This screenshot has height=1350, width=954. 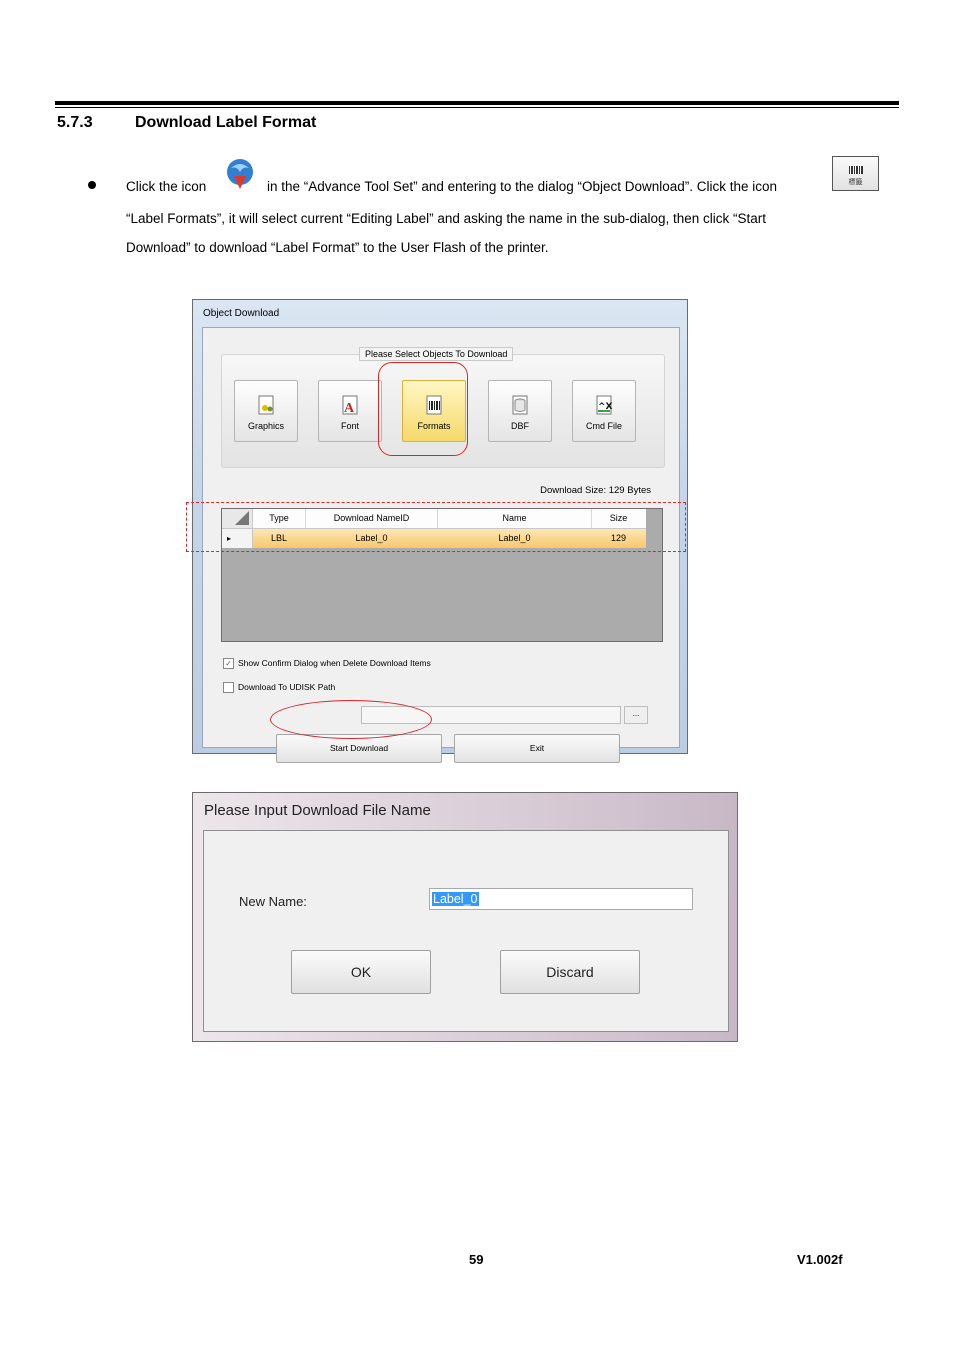 I want to click on input-dialog-title: Please Input Download File Name, so click(x=317, y=810).